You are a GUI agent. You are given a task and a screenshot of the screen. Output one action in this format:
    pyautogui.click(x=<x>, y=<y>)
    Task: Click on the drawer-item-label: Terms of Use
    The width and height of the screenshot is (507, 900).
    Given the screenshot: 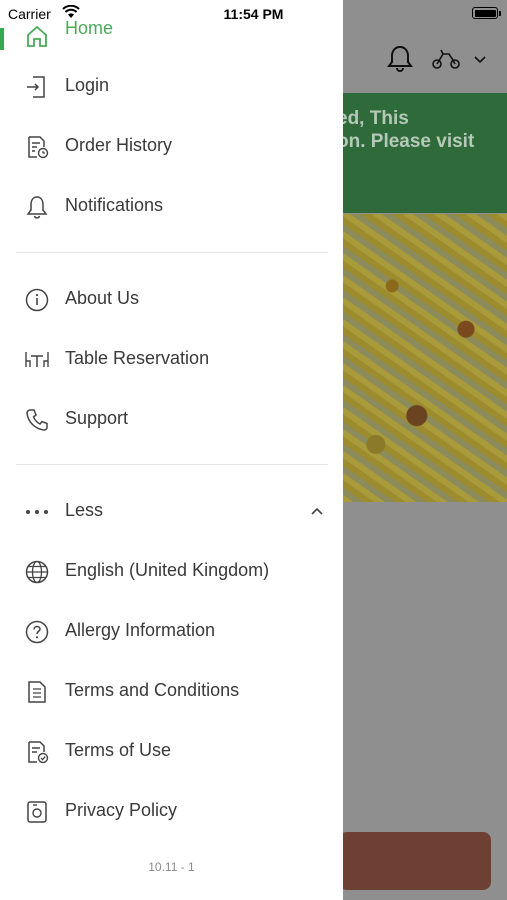 What is the action you would take?
    pyautogui.click(x=118, y=750)
    